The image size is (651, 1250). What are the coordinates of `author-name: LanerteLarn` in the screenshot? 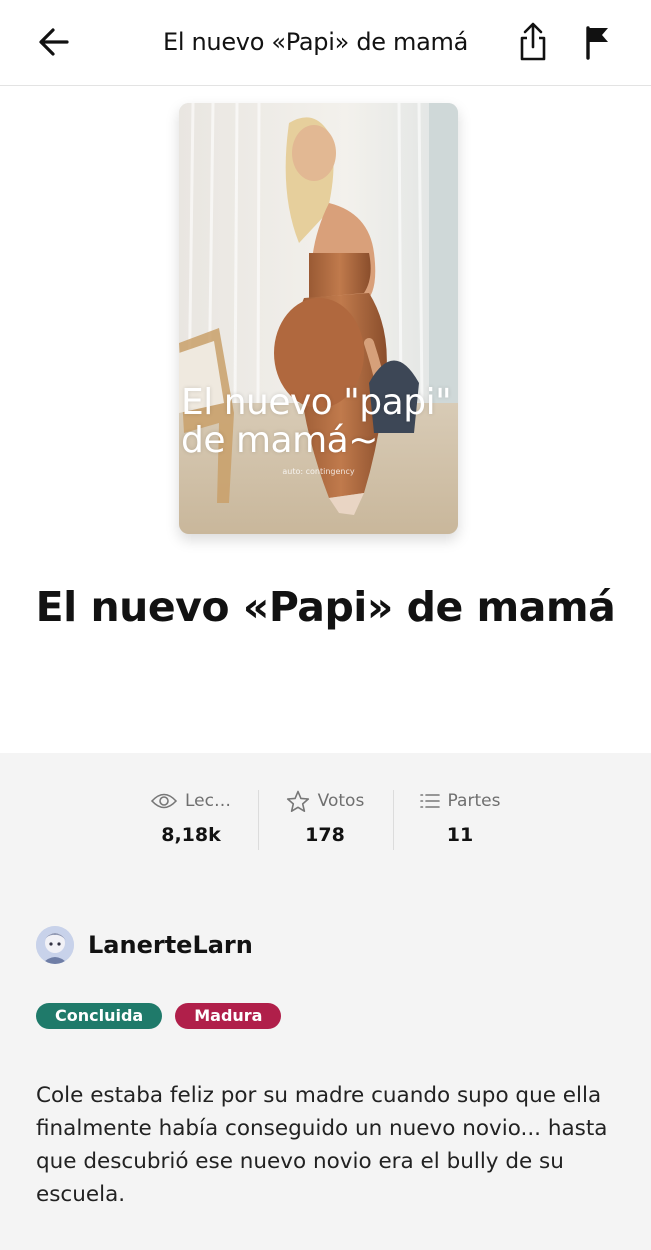 It's located at (170, 945).